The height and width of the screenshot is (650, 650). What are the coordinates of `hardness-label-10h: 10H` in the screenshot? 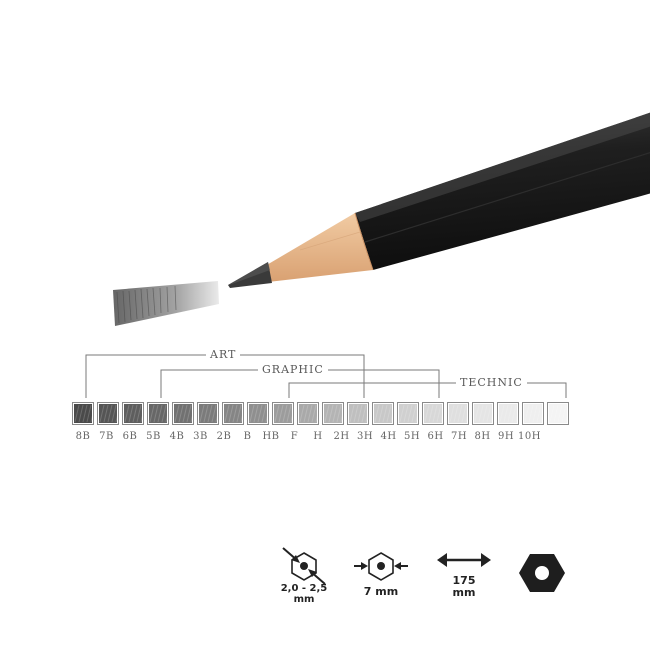 It's located at (529, 436).